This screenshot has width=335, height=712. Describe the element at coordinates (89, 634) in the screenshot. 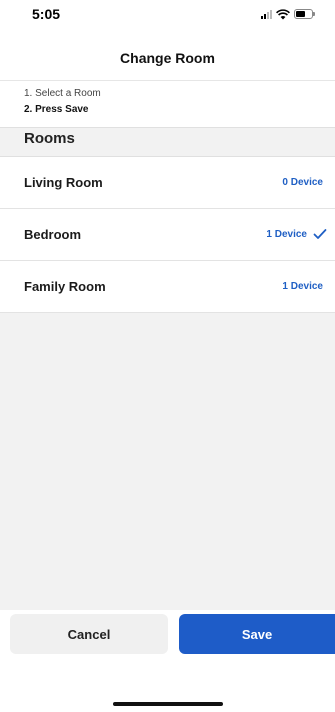

I see `cancel-button: Cancel` at that location.